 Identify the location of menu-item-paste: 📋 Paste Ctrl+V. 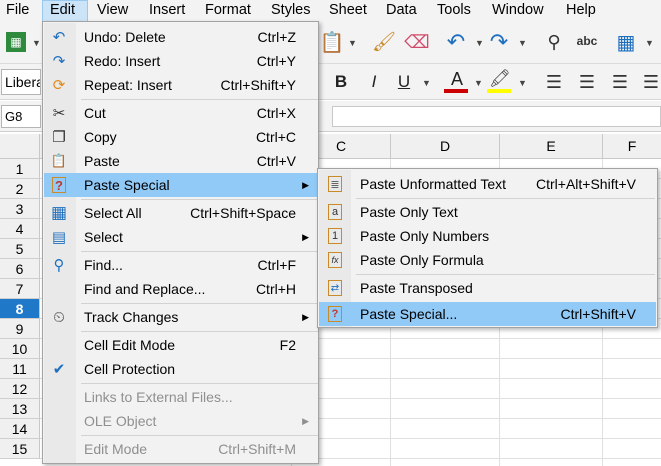
(180, 161).